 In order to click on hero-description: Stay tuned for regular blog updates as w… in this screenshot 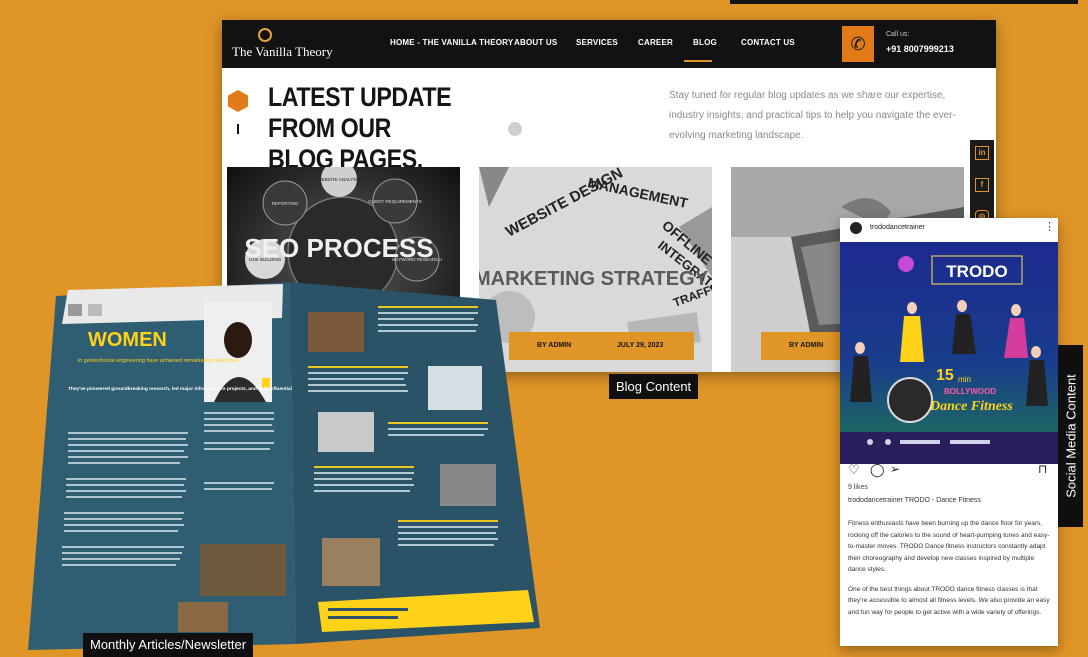, I will do `click(812, 115)`.